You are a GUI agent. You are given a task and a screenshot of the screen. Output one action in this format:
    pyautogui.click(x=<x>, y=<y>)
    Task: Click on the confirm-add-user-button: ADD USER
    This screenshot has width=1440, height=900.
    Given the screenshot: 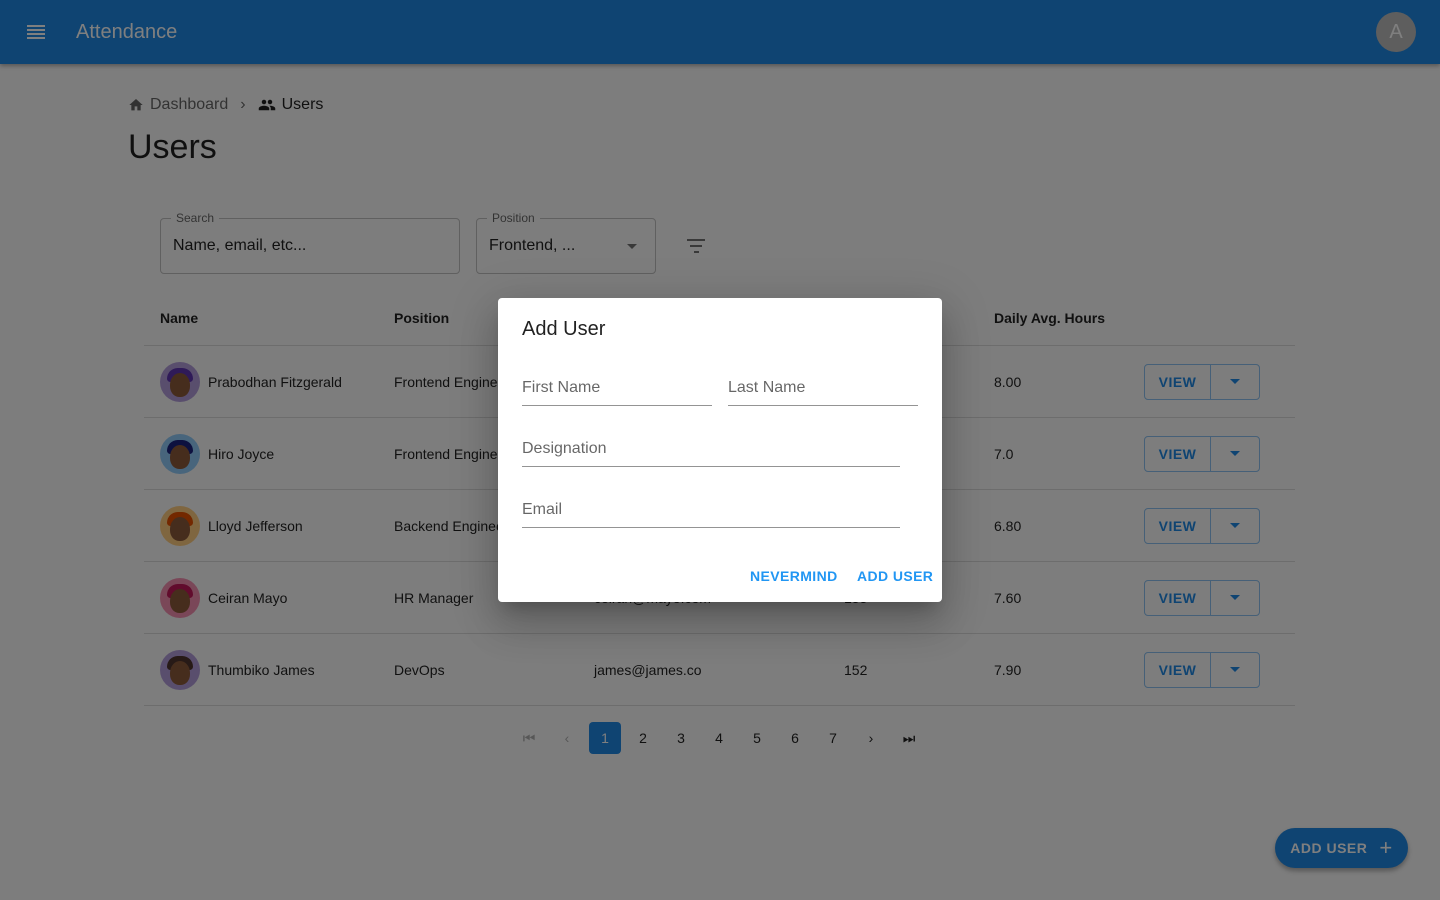 What is the action you would take?
    pyautogui.click(x=895, y=576)
    